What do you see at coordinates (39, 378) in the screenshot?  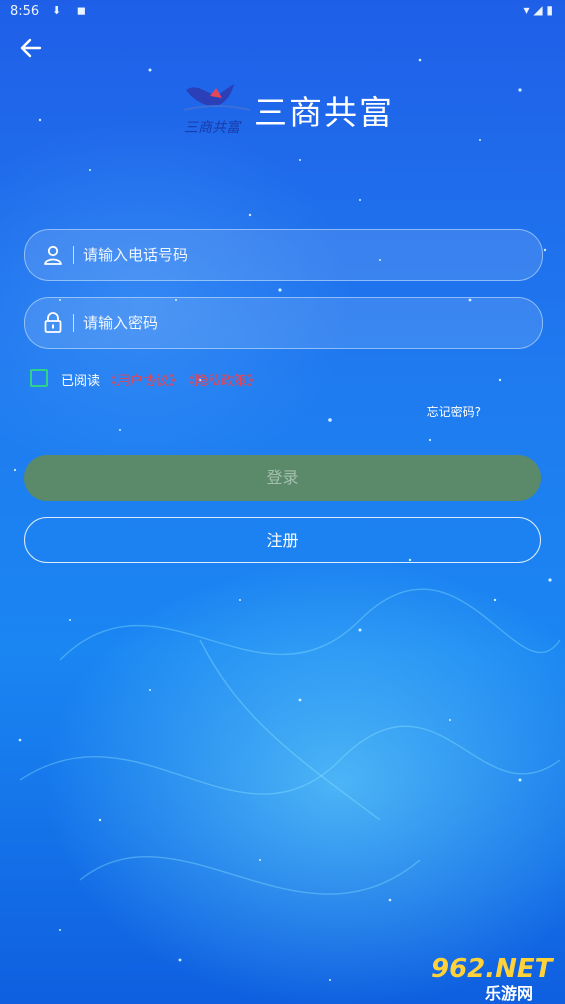 I see `agree-checkbox` at bounding box center [39, 378].